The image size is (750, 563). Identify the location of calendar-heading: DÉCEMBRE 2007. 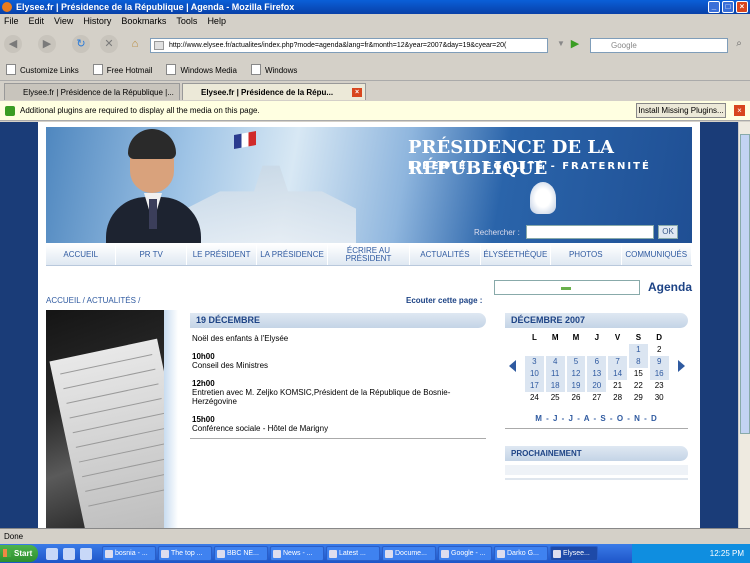
(596, 320).